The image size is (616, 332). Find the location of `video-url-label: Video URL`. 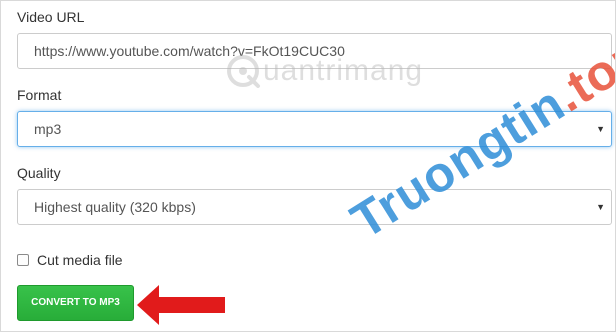

video-url-label: Video URL is located at coordinates (51, 17).